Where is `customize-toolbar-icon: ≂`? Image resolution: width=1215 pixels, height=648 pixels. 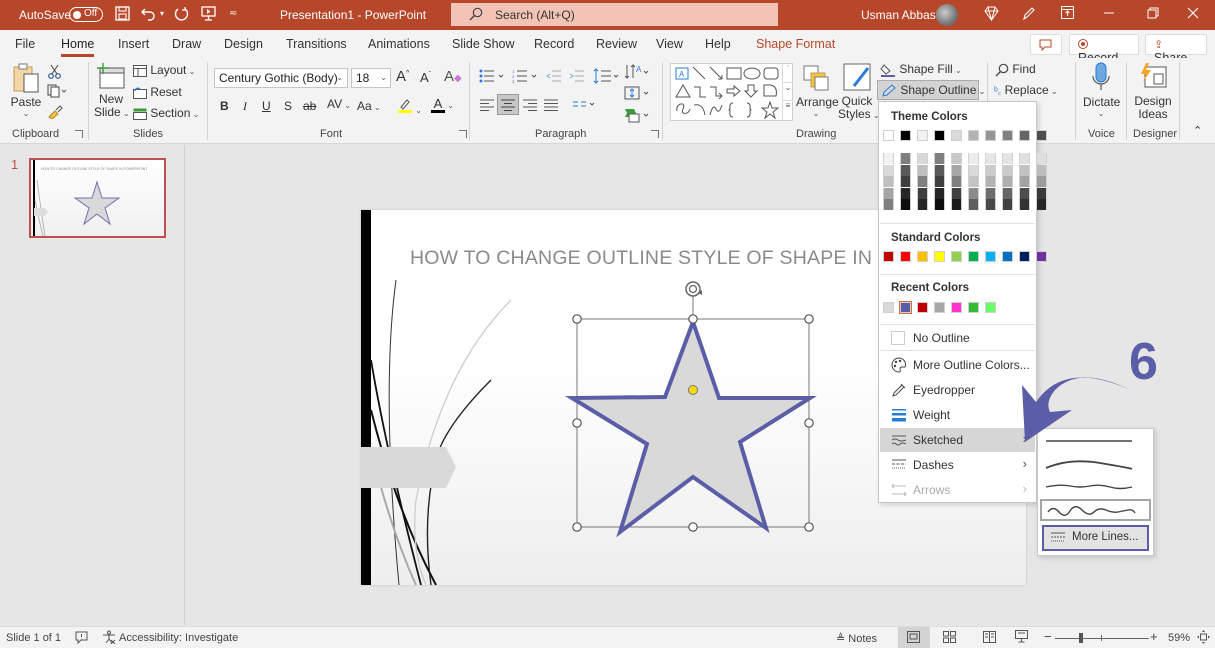
customize-toolbar-icon: ≂ is located at coordinates (233, 14).